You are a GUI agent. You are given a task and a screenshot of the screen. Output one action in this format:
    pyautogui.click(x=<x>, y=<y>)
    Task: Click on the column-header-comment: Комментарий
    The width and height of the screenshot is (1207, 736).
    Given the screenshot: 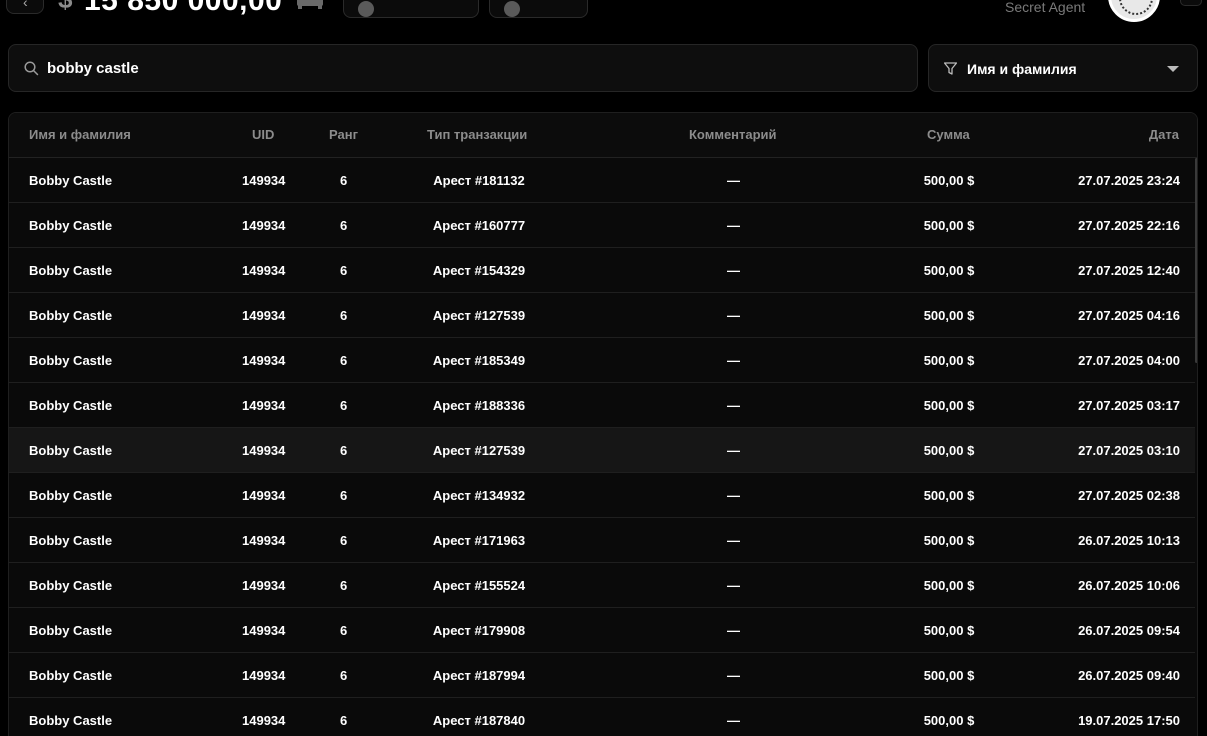 What is the action you would take?
    pyautogui.click(x=733, y=134)
    